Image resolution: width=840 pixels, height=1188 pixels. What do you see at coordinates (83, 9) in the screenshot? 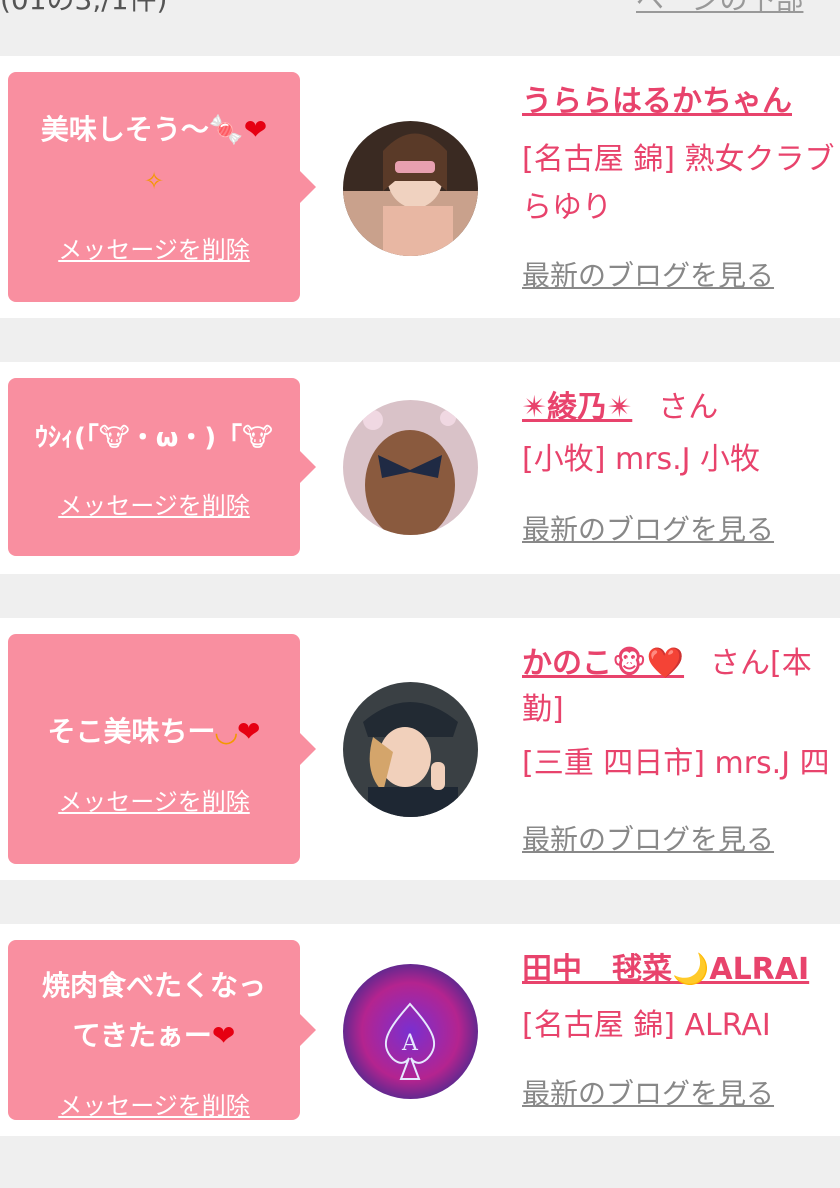
I see `count-text: (01の3,/1件)` at bounding box center [83, 9].